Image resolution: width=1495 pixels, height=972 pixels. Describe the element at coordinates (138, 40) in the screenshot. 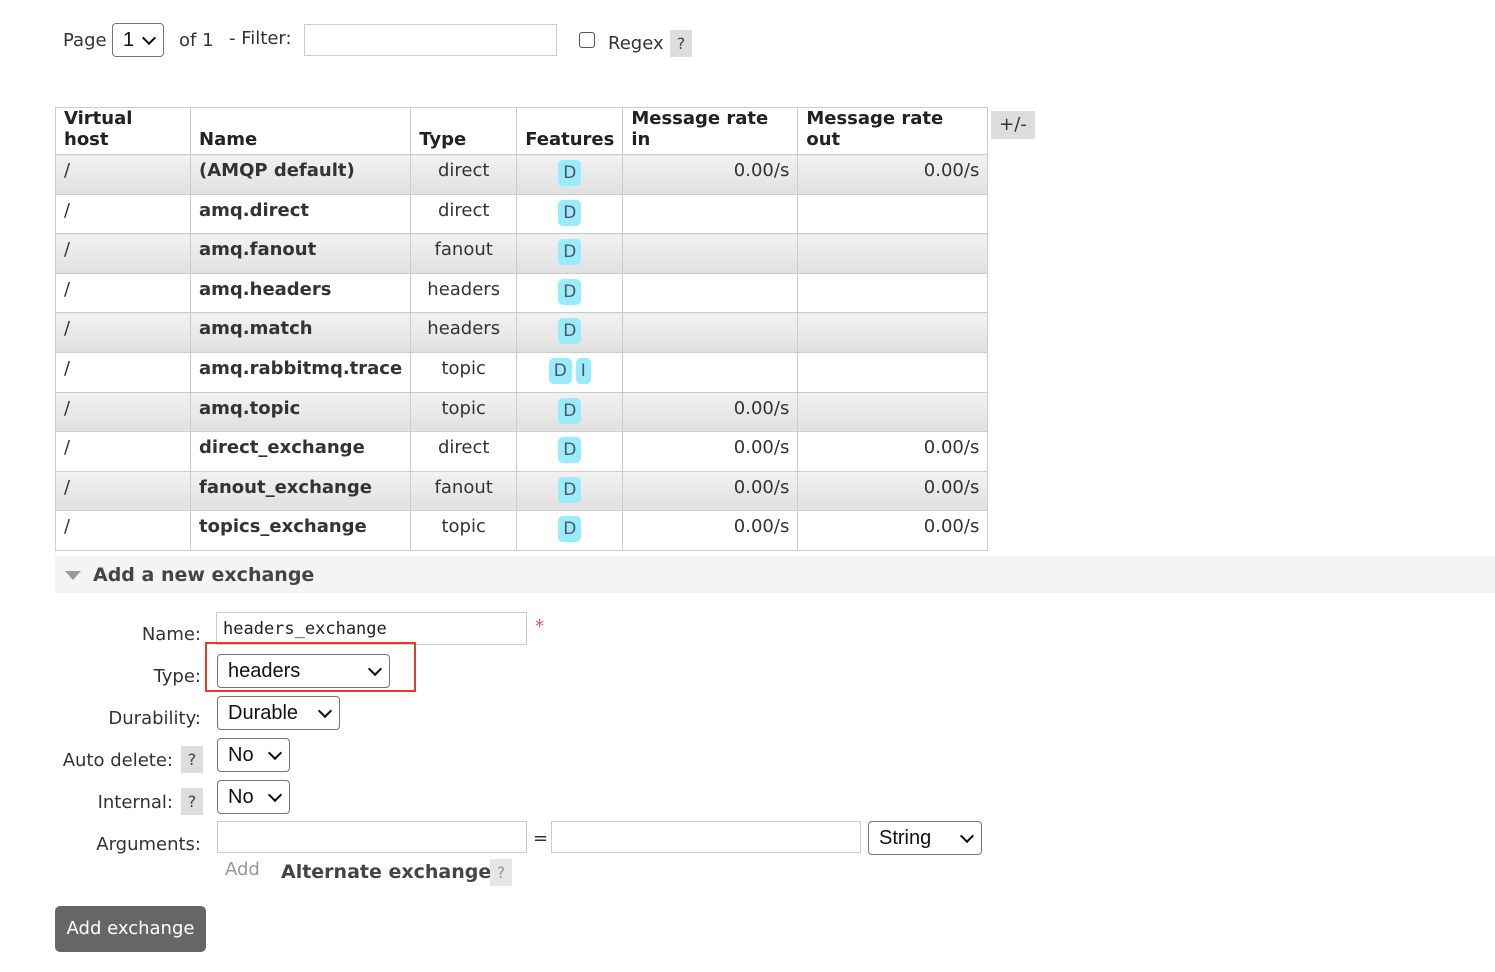

I see `page-select: 1` at that location.